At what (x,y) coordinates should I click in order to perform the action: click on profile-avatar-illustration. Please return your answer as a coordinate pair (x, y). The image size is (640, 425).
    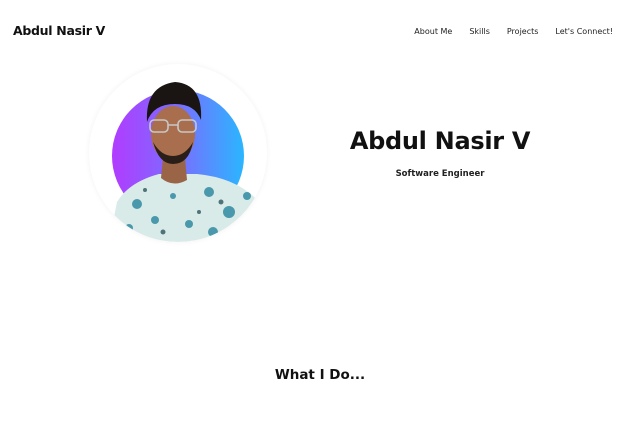
    Looking at the image, I should click on (188, 162).